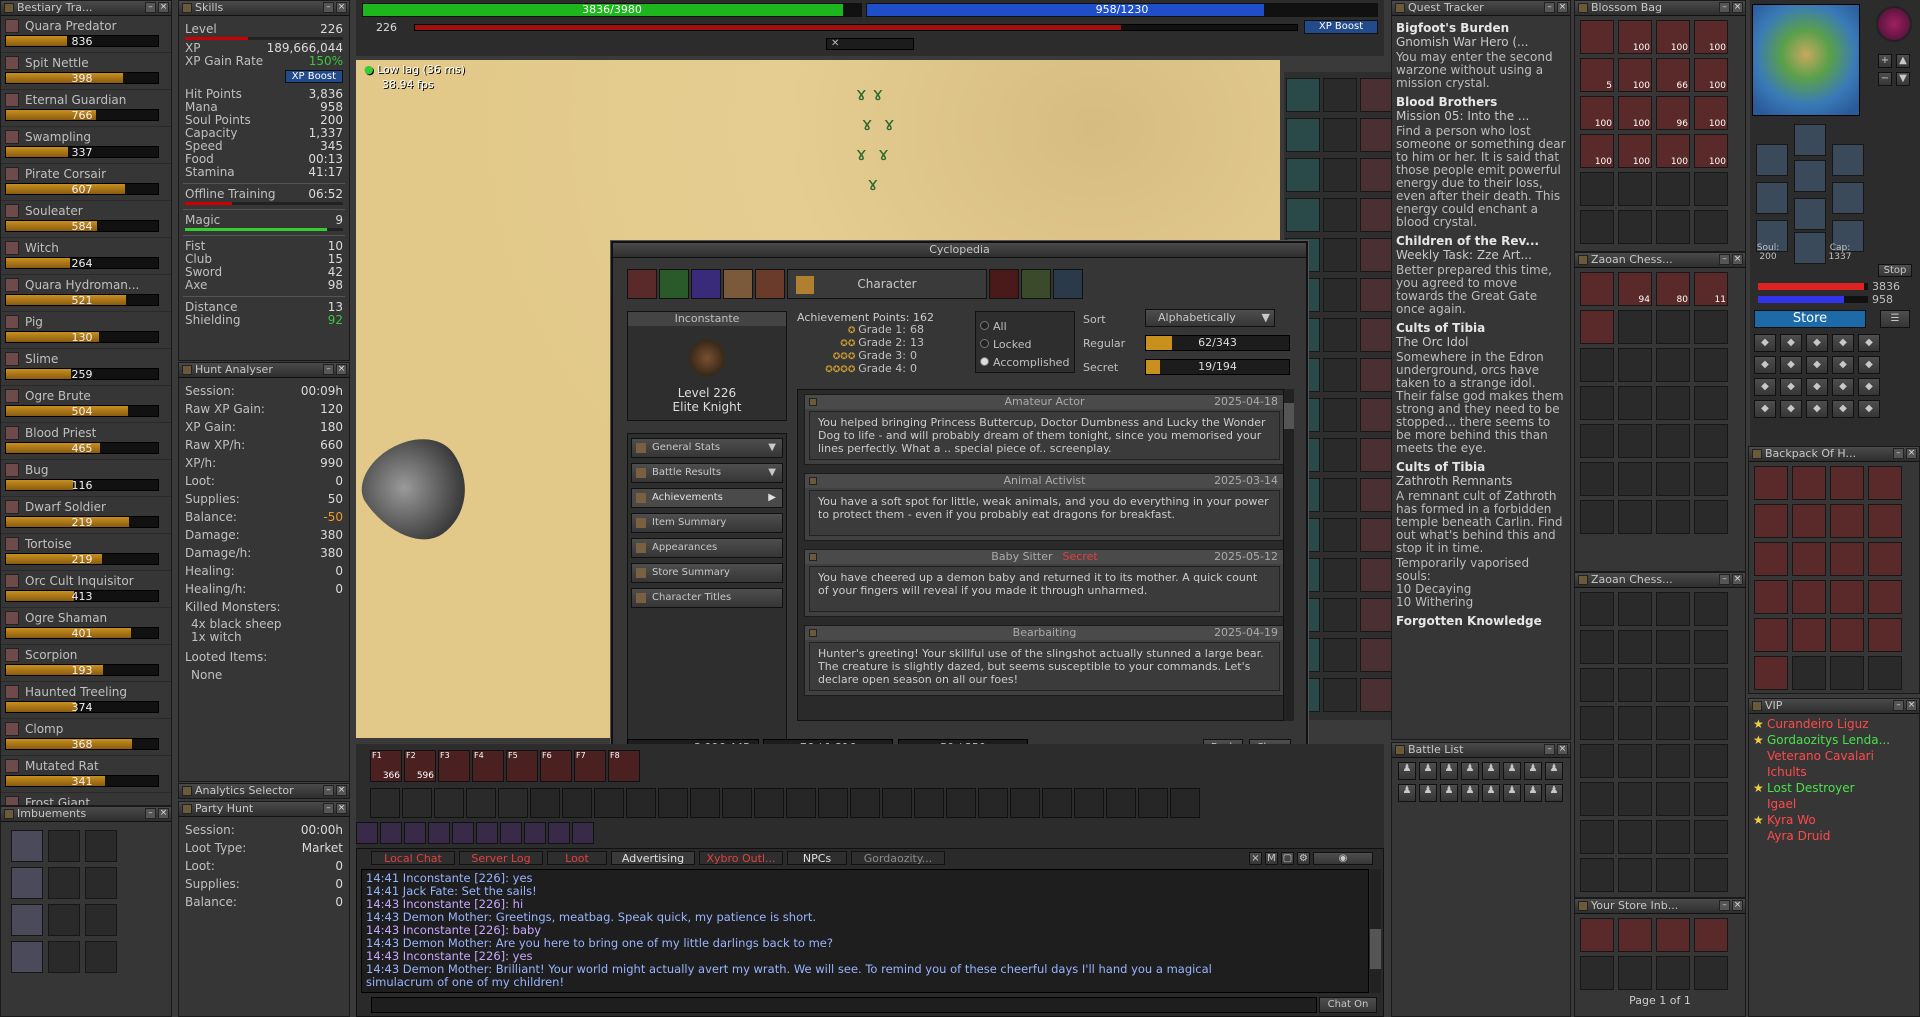 This screenshot has width=1920, height=1017. Describe the element at coordinates (844, 1005) in the screenshot. I see `chat-input` at that location.